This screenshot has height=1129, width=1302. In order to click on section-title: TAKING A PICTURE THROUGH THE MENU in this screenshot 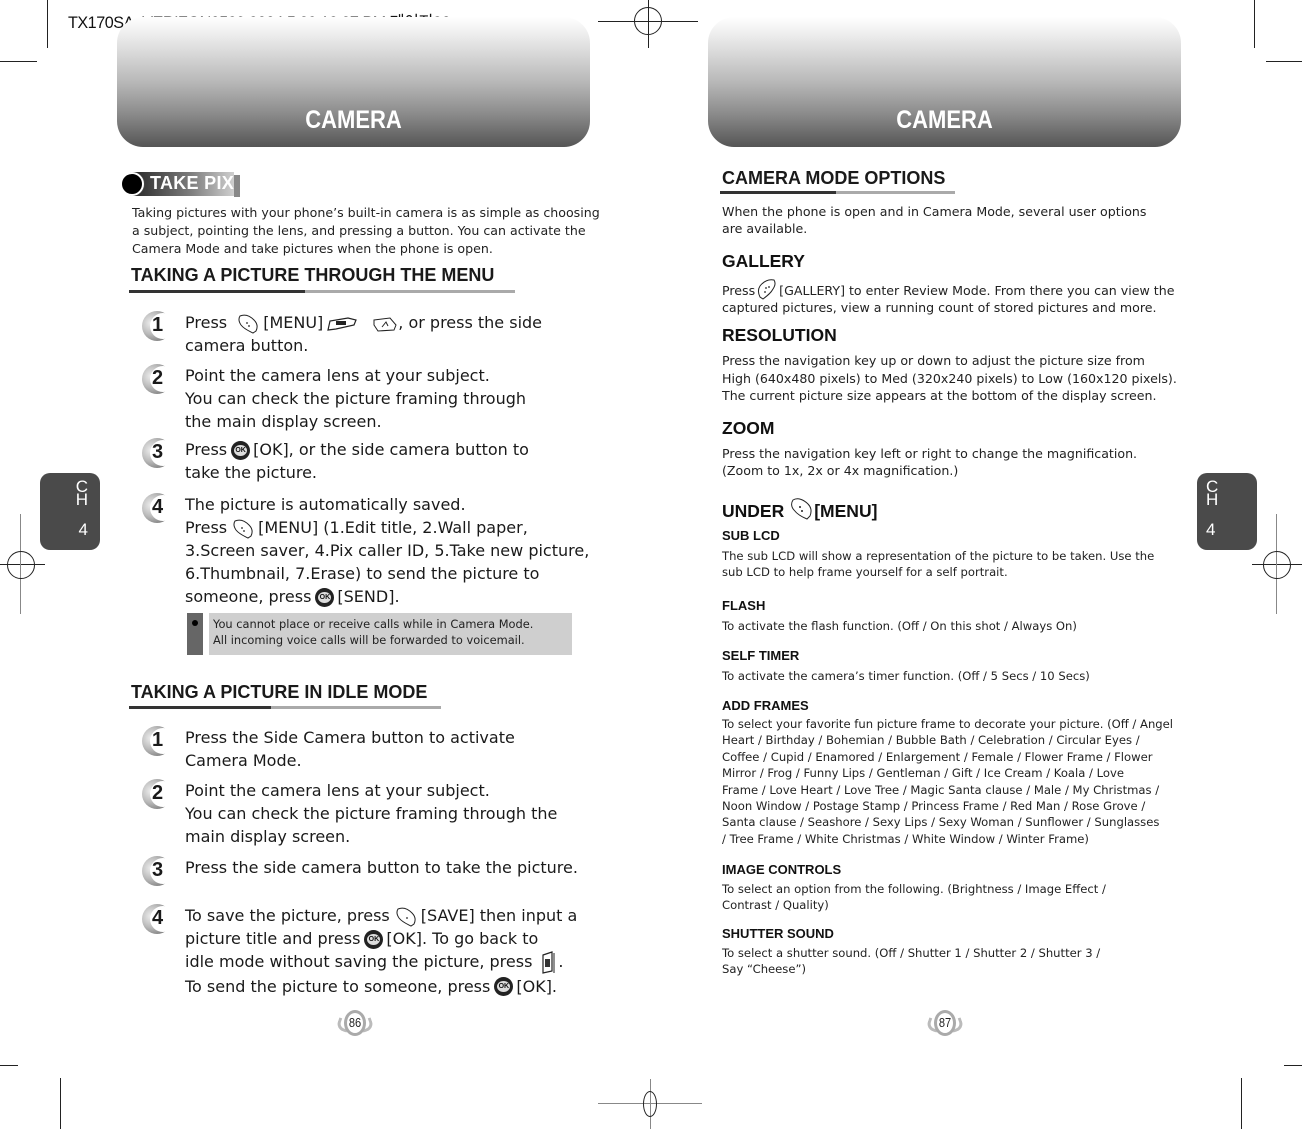, I will do `click(313, 275)`.